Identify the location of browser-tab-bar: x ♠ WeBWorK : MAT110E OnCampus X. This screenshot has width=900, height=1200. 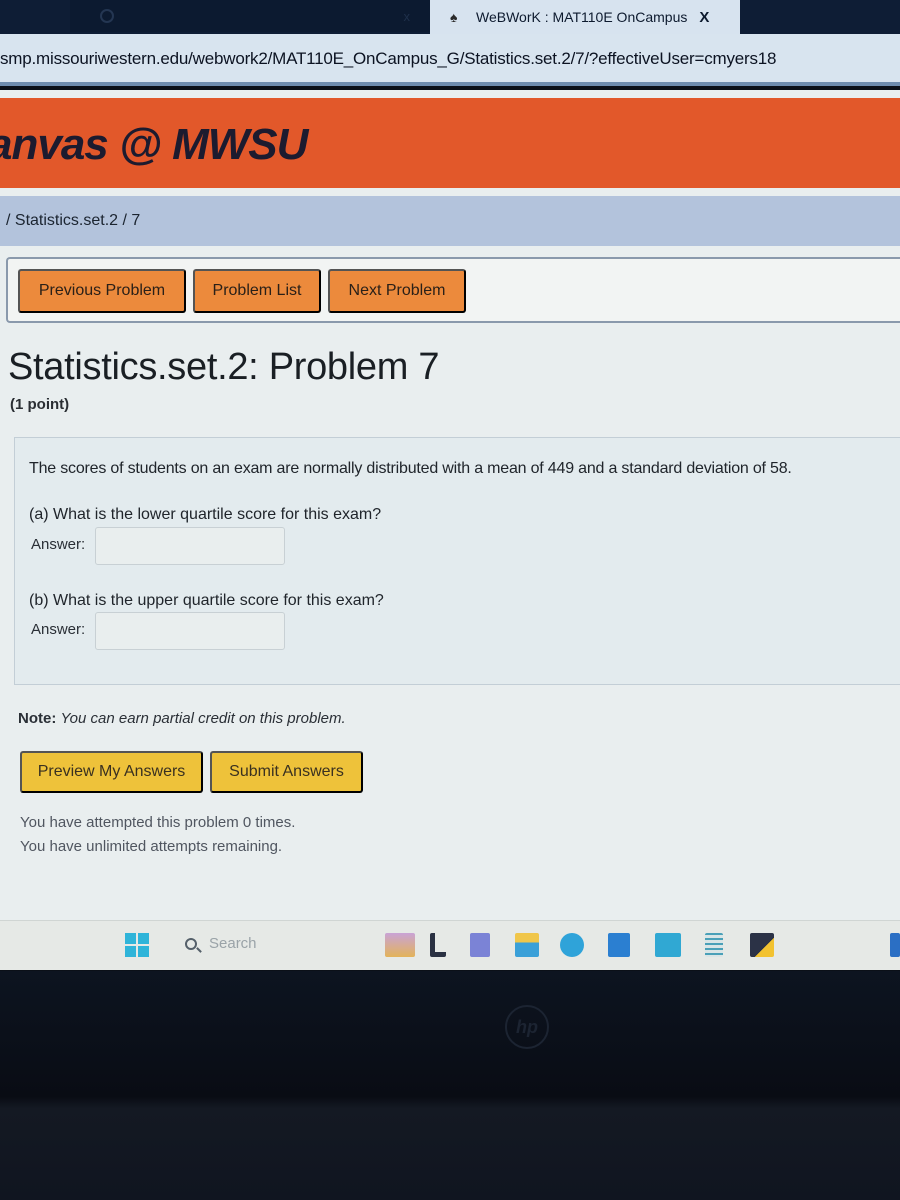
(450, 17).